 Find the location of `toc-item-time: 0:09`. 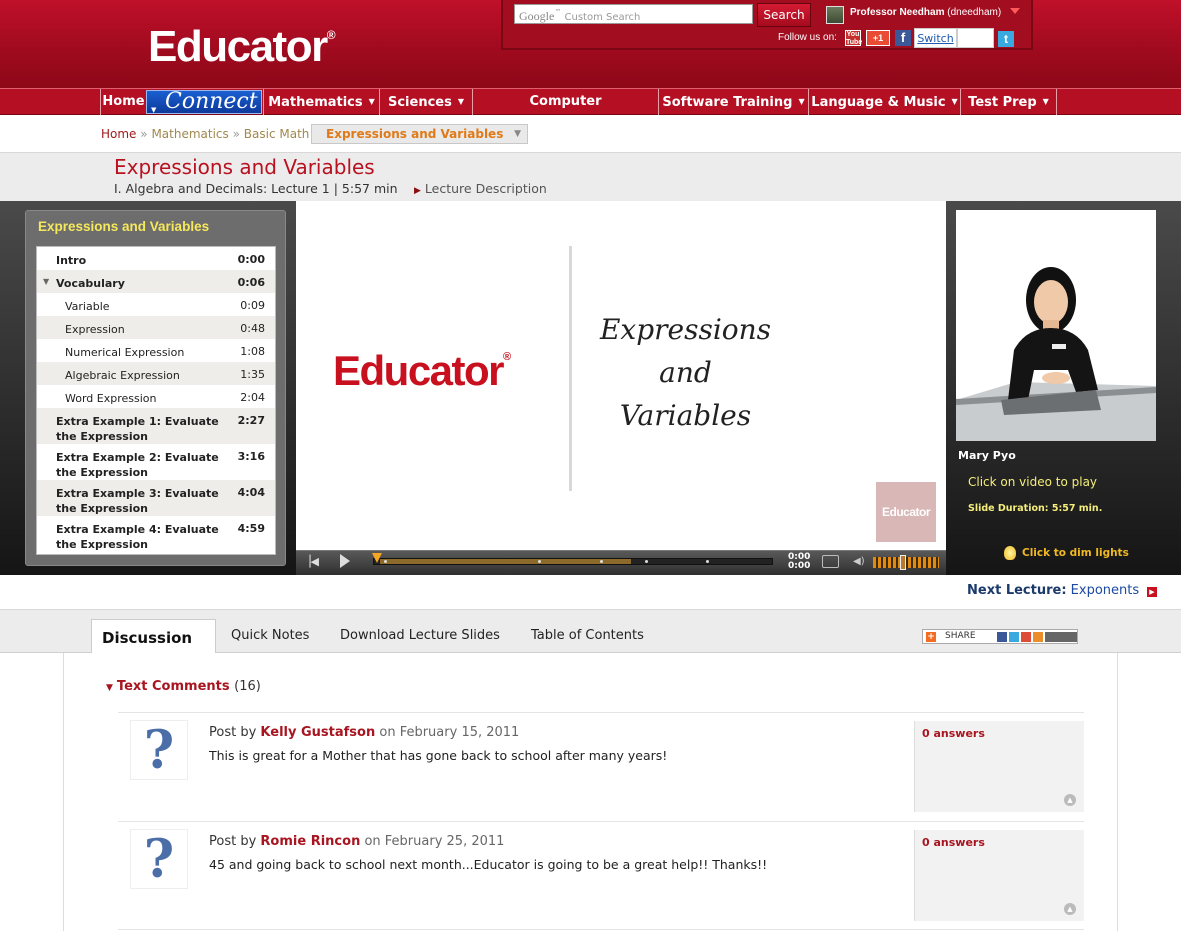

toc-item-time: 0:09 is located at coordinates (252, 305).